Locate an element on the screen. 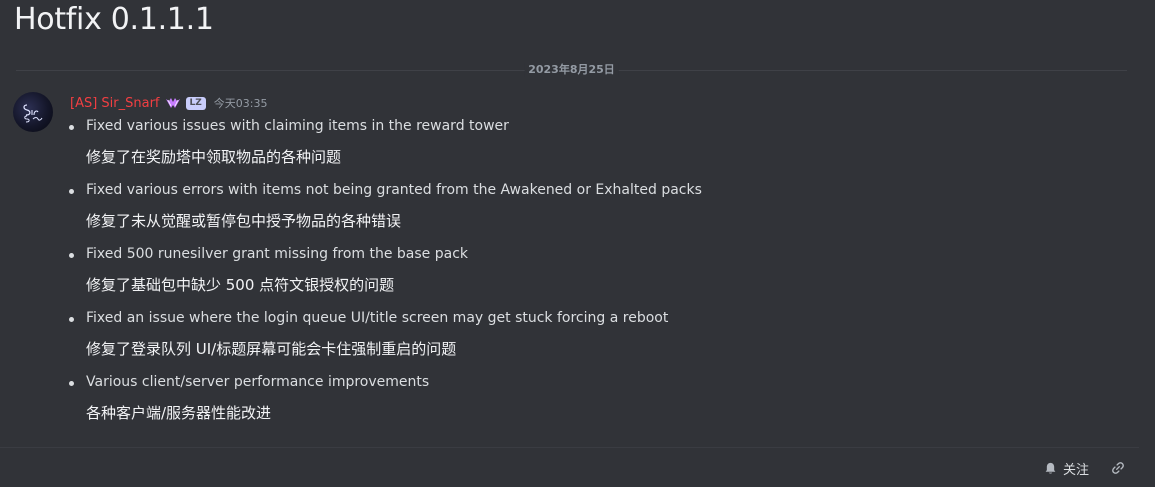  item-chinese-text: 修复了基础包中缺少 500 点符文银授权的问题 is located at coordinates (240, 285).